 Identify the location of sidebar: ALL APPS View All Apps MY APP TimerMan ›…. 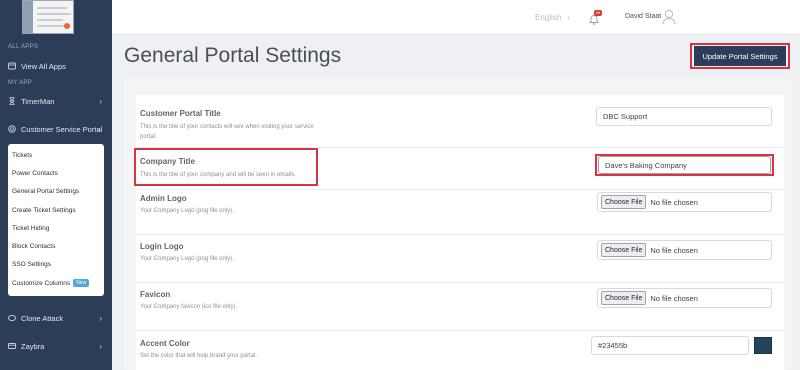
(56, 185).